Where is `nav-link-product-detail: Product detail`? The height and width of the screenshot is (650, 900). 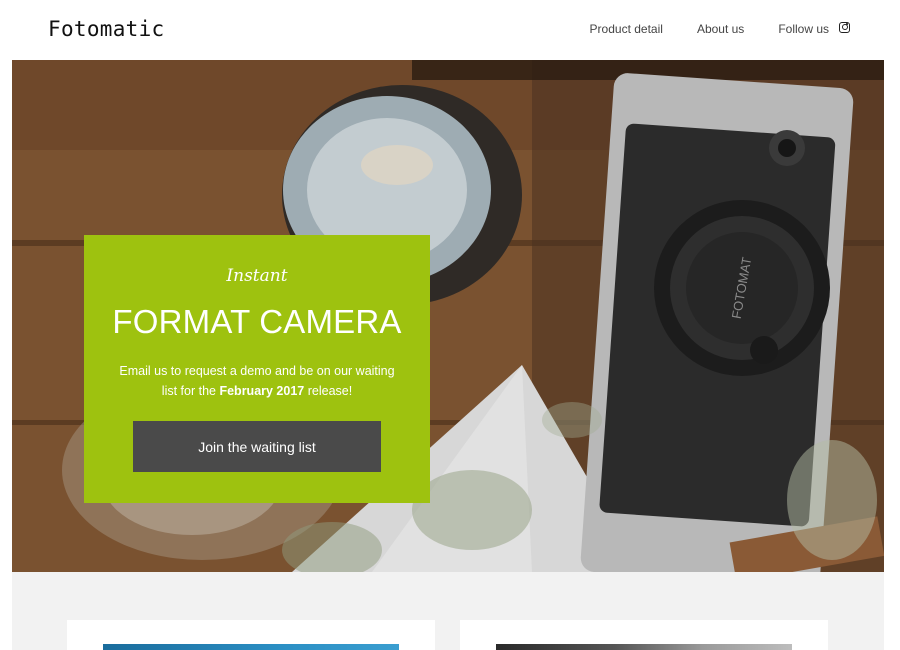 nav-link-product-detail: Product detail is located at coordinates (626, 29).